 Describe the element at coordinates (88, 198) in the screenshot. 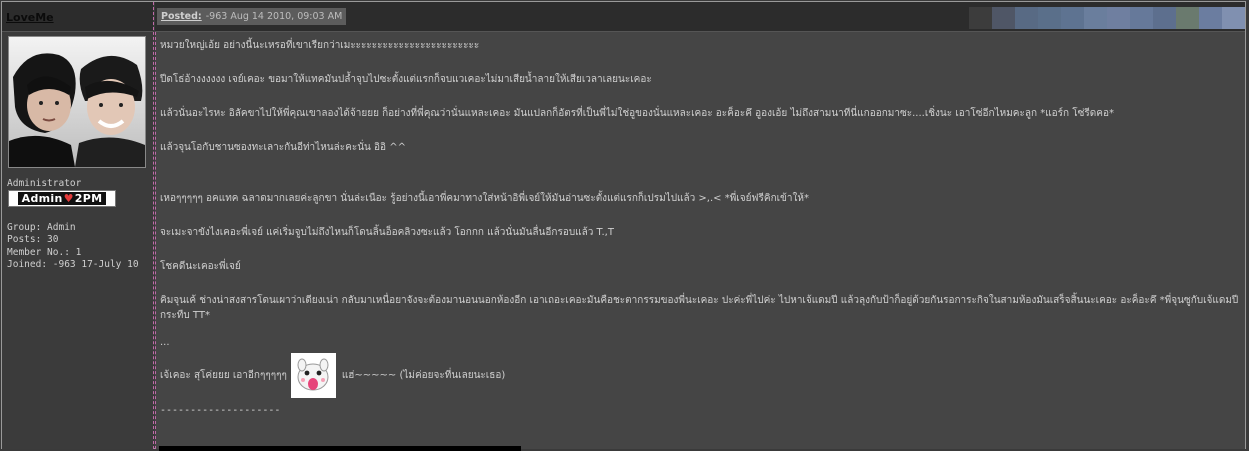

I see `badge-group-text: 2PM` at that location.